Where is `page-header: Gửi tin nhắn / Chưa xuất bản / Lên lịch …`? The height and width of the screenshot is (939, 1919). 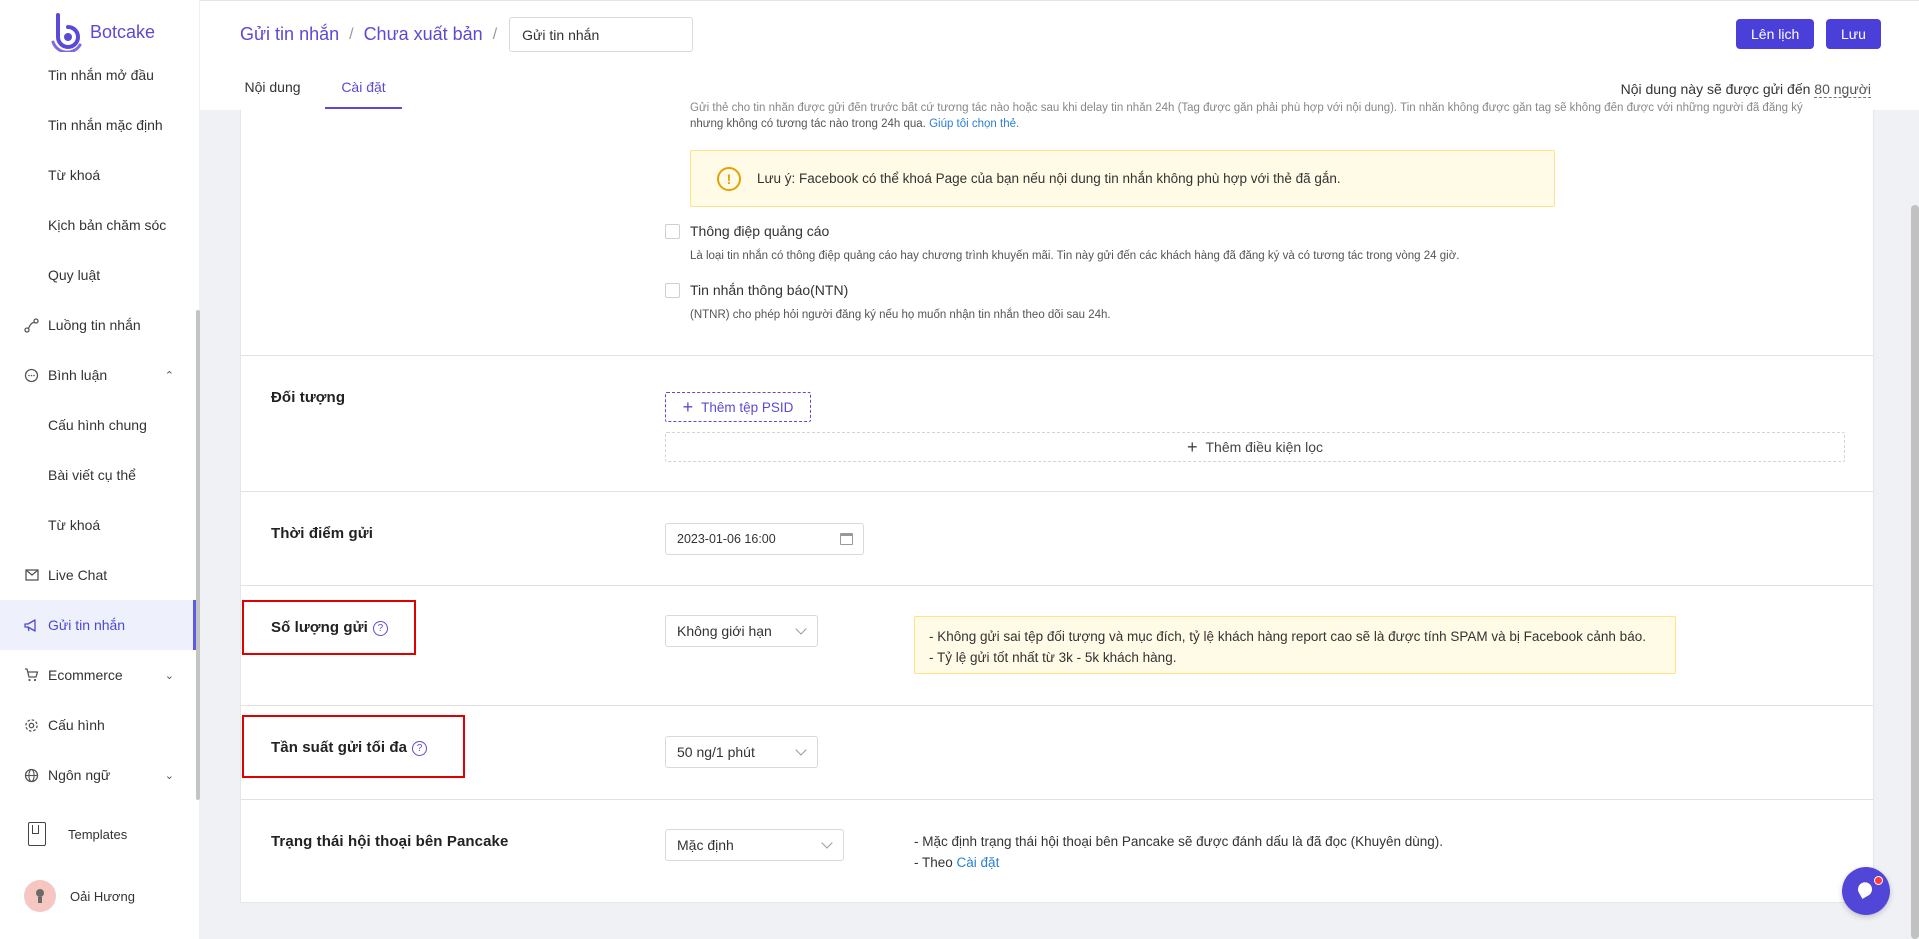
page-header: Gửi tin nhắn / Chưa xuất bản / Lên lịch … is located at coordinates (1059, 55).